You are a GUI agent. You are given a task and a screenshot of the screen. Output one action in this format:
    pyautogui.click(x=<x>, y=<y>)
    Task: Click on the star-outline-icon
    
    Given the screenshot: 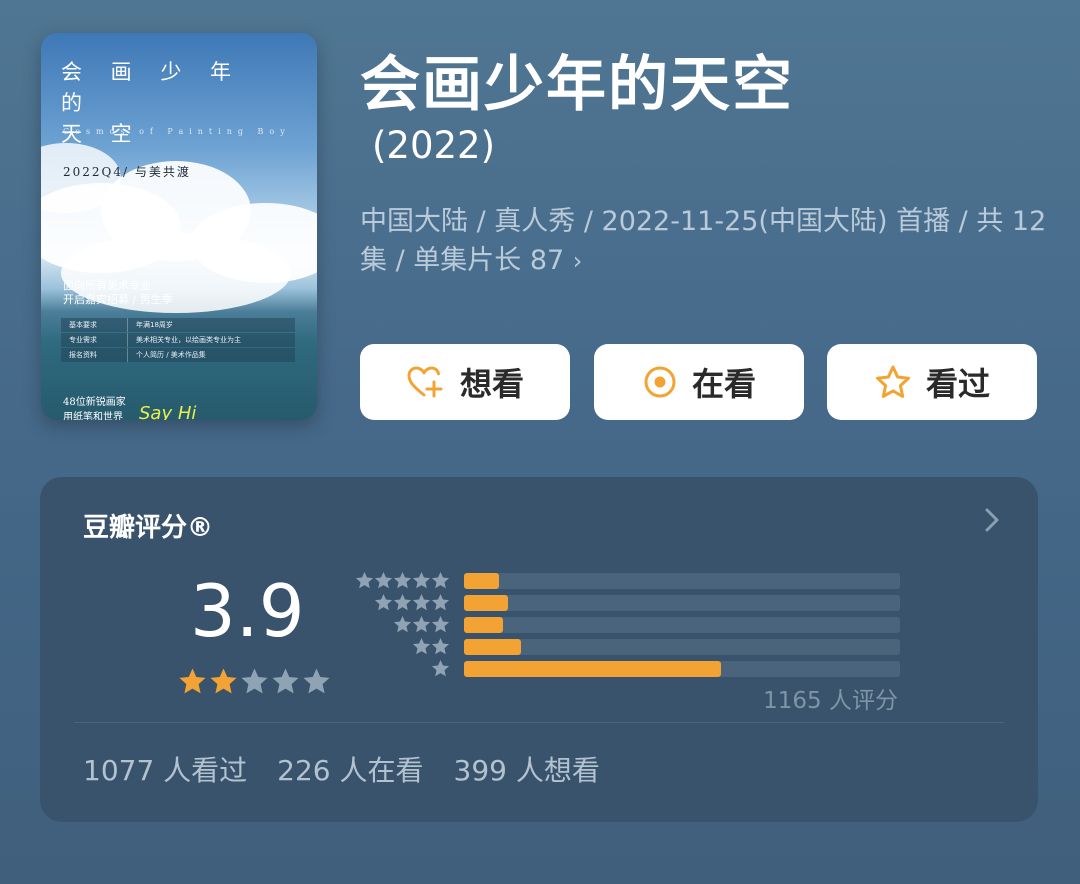 What is the action you would take?
    pyautogui.click(x=892, y=381)
    